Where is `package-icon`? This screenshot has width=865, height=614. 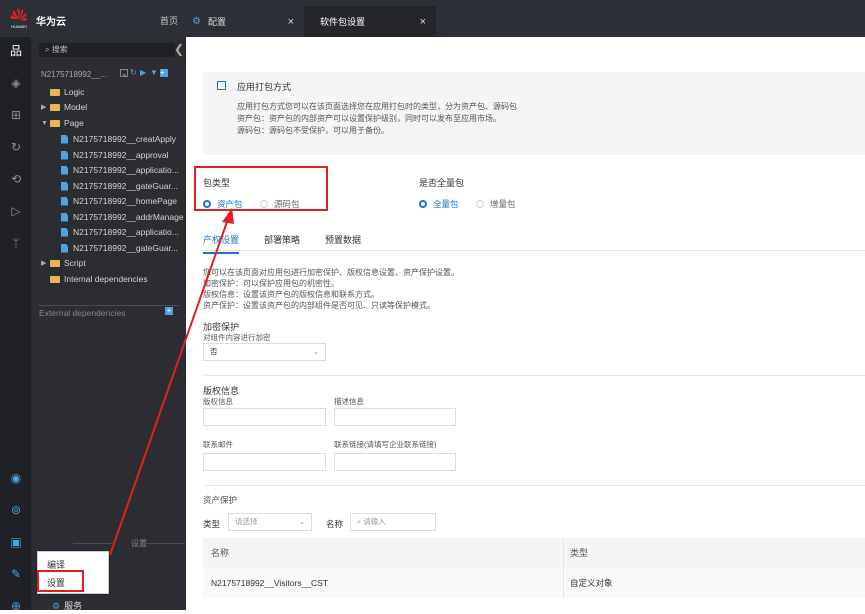
package-icon is located at coordinates (221, 85).